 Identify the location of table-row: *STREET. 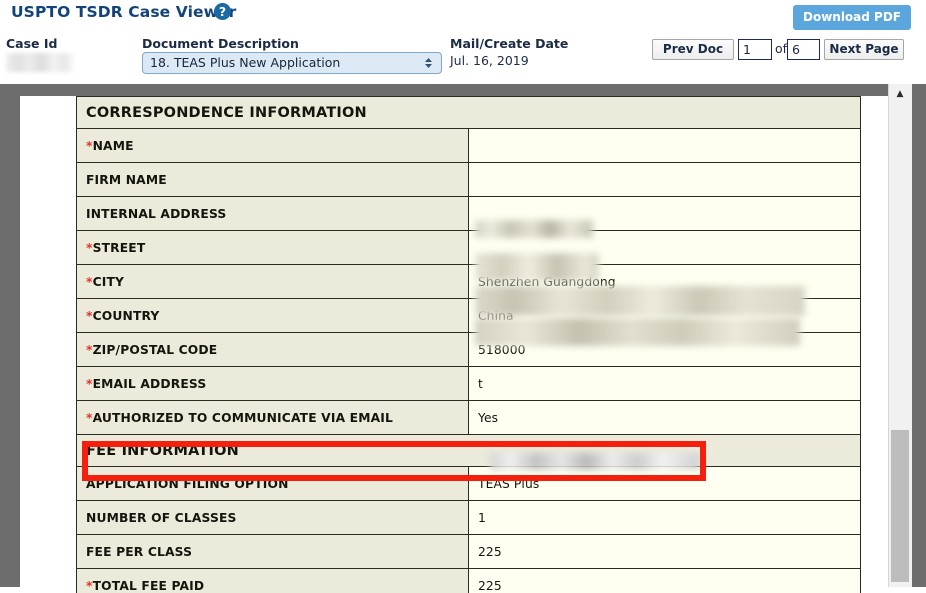
(469, 248).